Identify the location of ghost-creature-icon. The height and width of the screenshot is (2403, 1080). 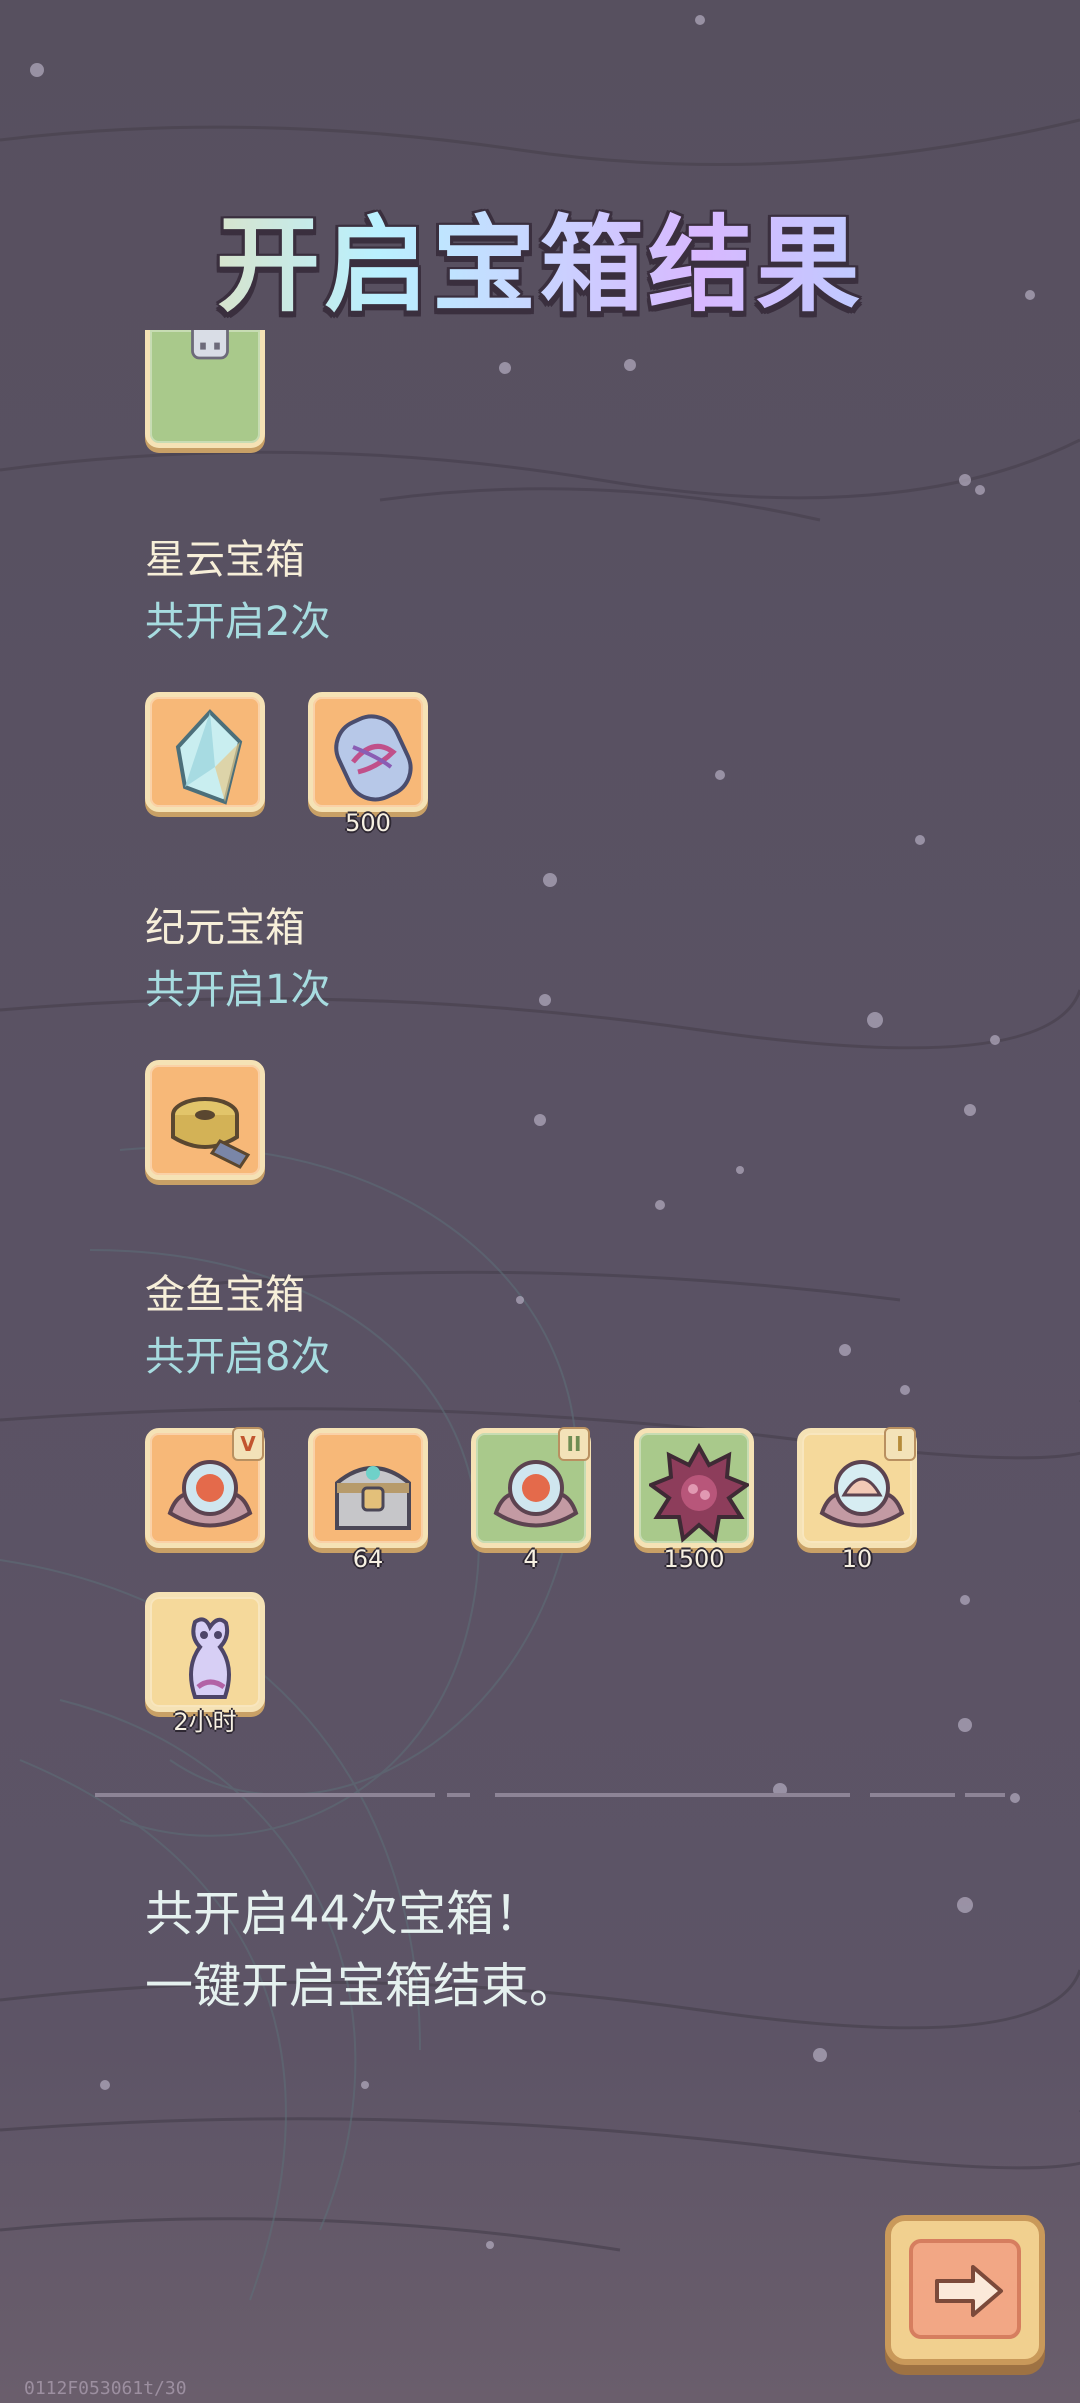
(210, 1658).